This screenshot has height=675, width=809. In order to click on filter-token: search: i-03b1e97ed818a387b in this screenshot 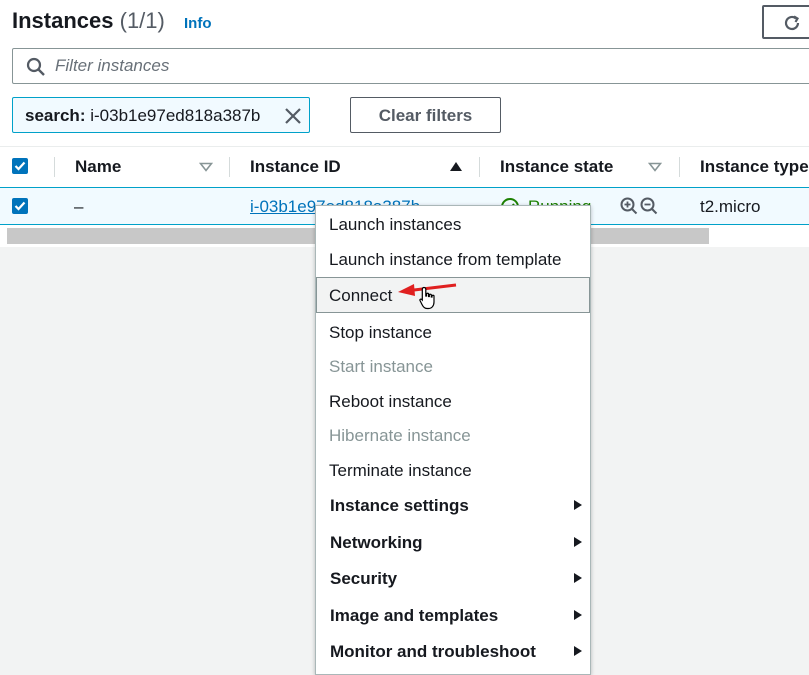, I will do `click(161, 115)`.